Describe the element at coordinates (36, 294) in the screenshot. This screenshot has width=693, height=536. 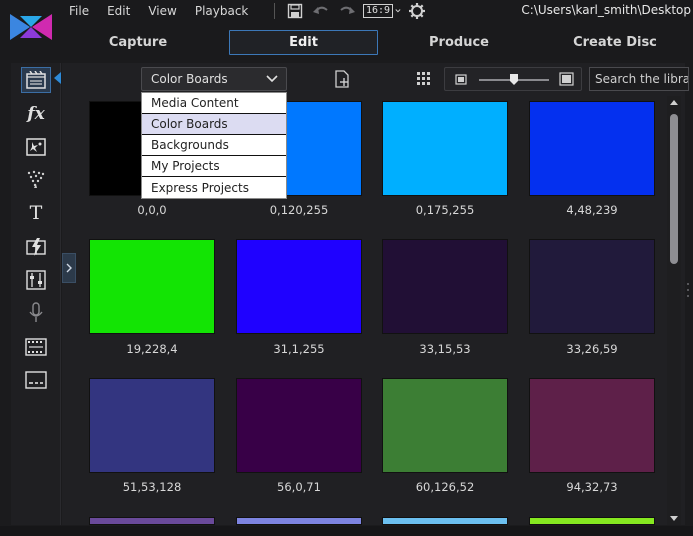
I see `room-toolbar: fx T` at that location.